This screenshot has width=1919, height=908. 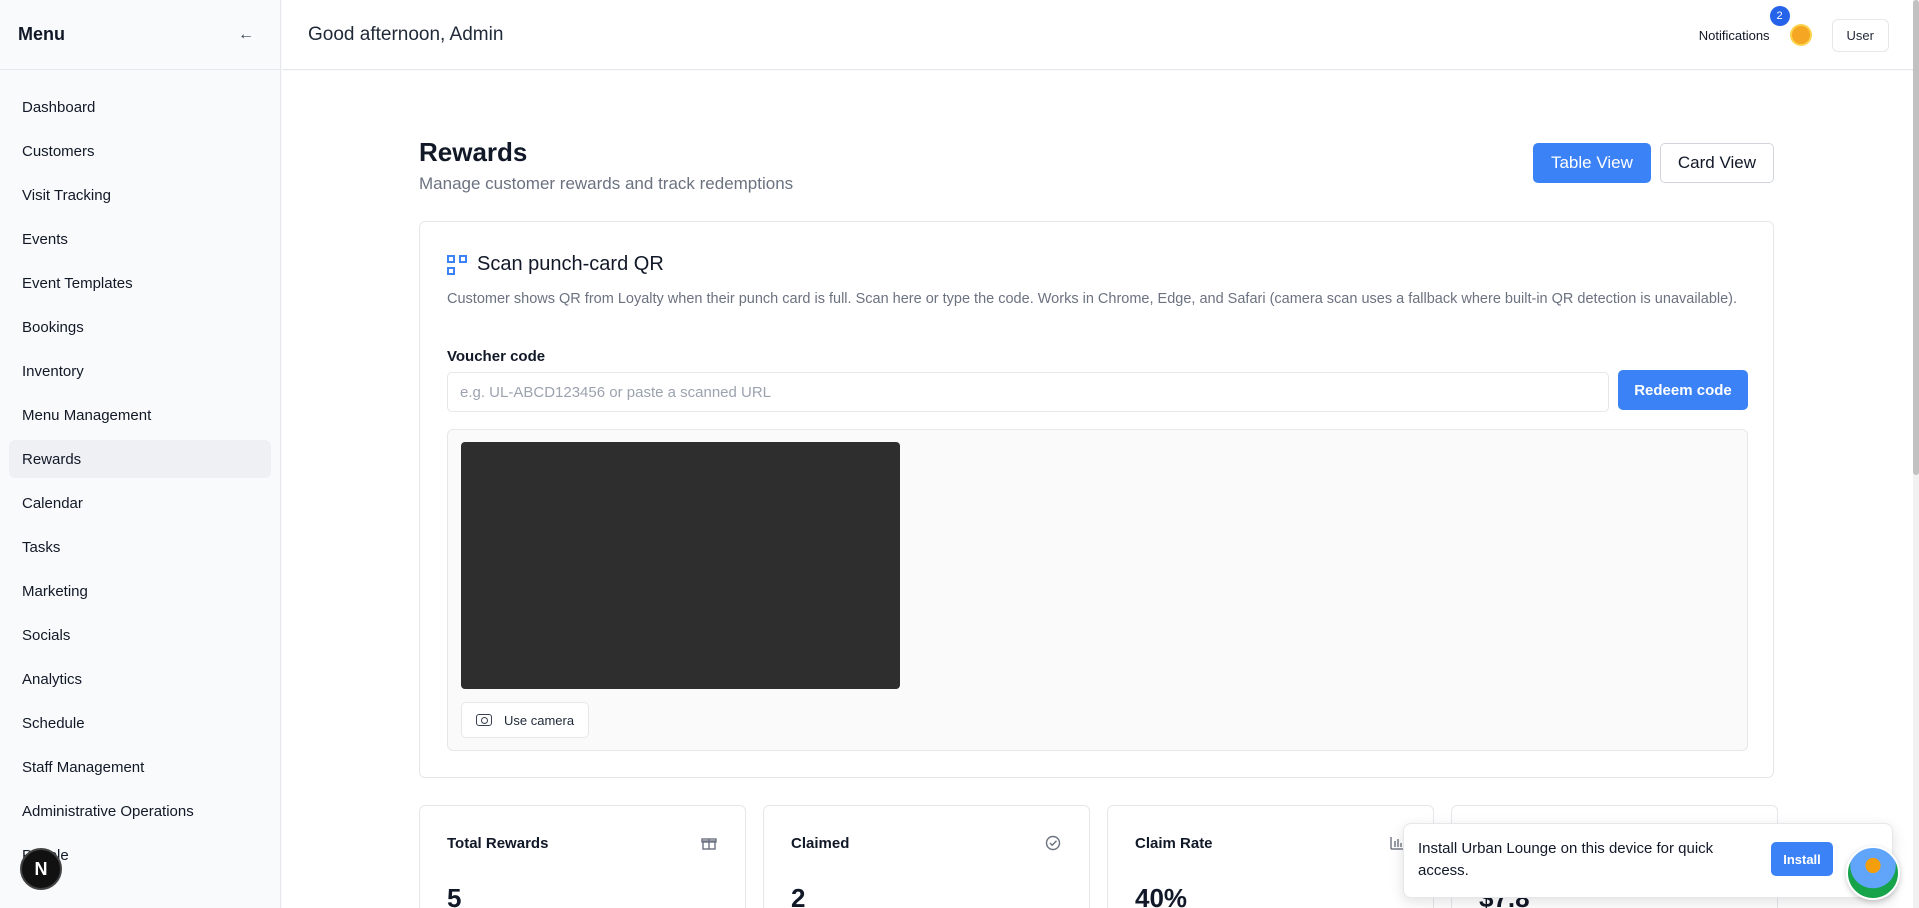 I want to click on sidebar-header: Menu ←, so click(x=140, y=35).